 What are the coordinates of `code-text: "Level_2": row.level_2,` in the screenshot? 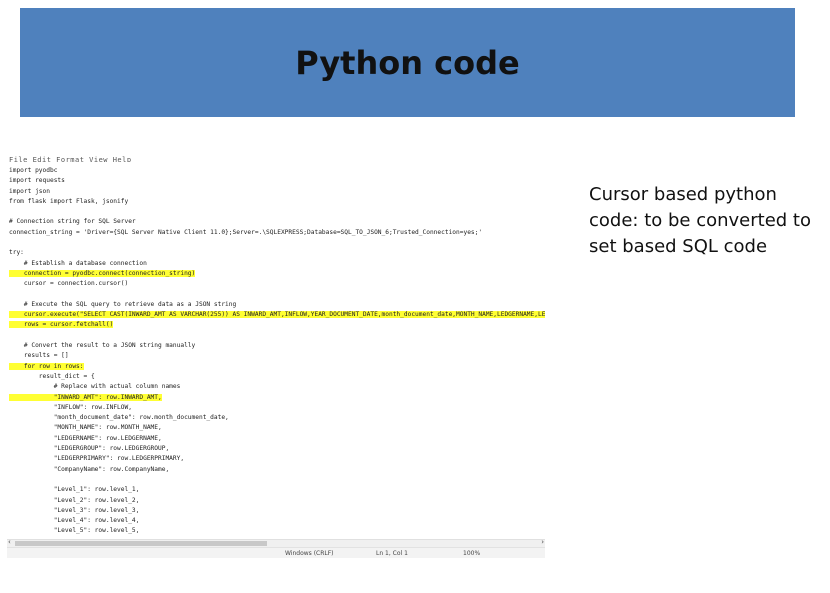 It's located at (74, 500).